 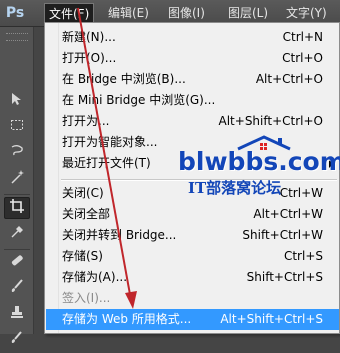 I want to click on menu-layer: 图层(L), so click(x=248, y=13).